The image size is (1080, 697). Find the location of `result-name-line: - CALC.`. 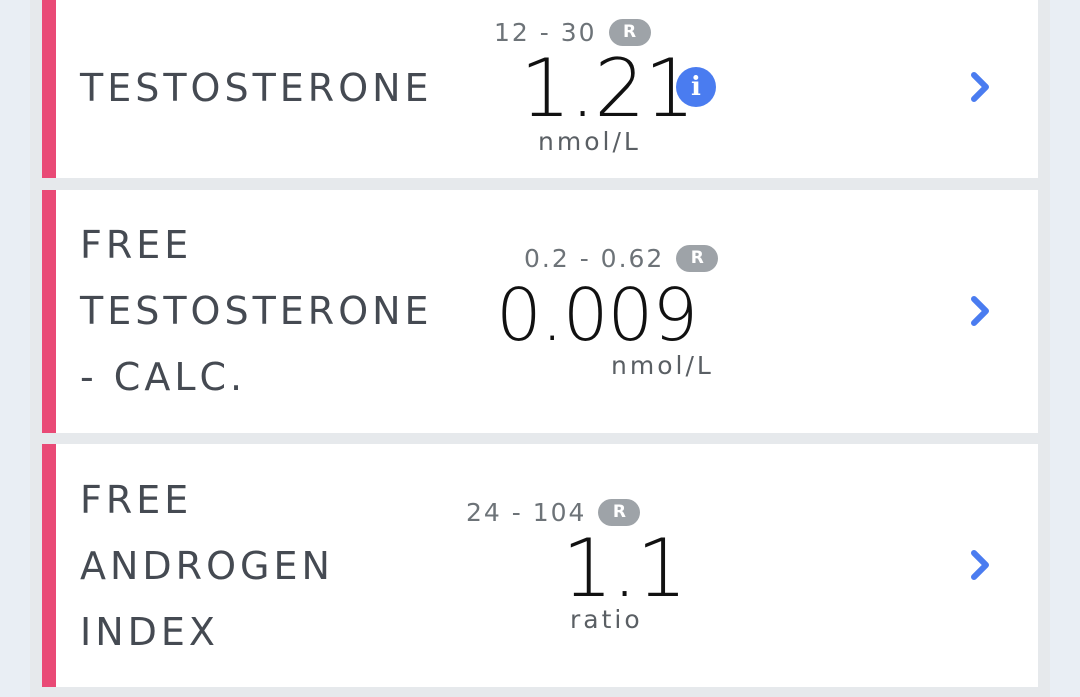

result-name-line: - CALC. is located at coordinates (163, 377).